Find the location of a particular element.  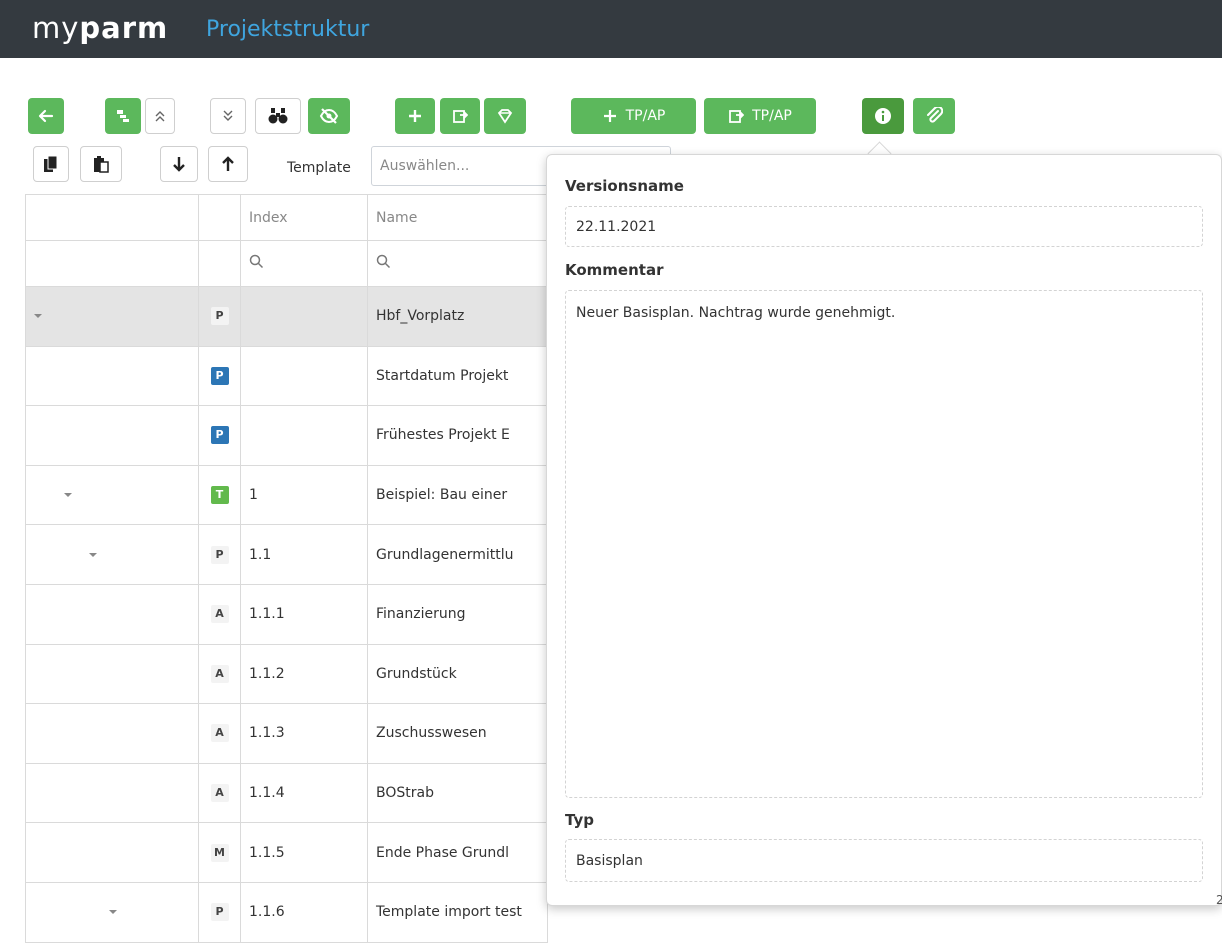

table-row: T 1 Beispiel: Bau einer is located at coordinates (286, 495).